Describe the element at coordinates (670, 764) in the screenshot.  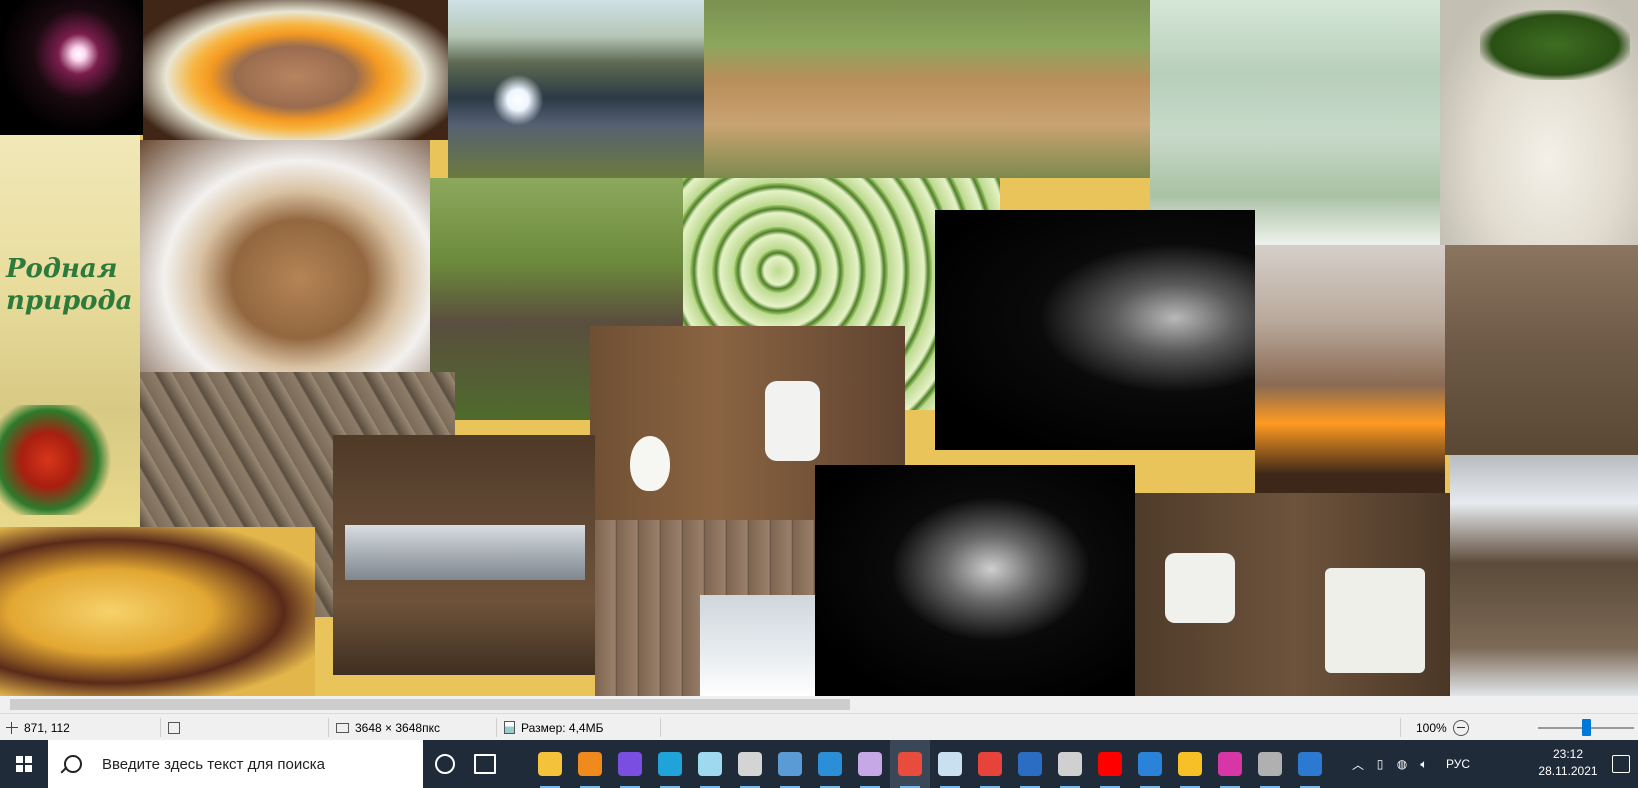
I see `taskbar-app-edge` at that location.